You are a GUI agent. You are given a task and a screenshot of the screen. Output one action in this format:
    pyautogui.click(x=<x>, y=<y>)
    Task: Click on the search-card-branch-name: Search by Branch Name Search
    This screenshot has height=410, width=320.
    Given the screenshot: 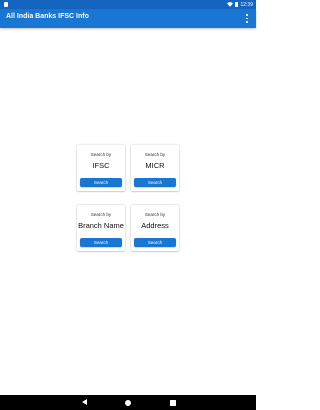 What is the action you would take?
    pyautogui.click(x=101, y=228)
    